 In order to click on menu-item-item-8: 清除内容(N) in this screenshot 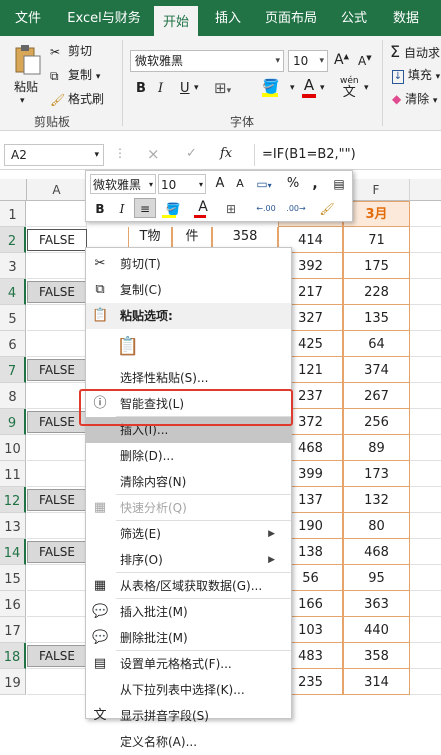, I will do `click(188, 482)`.